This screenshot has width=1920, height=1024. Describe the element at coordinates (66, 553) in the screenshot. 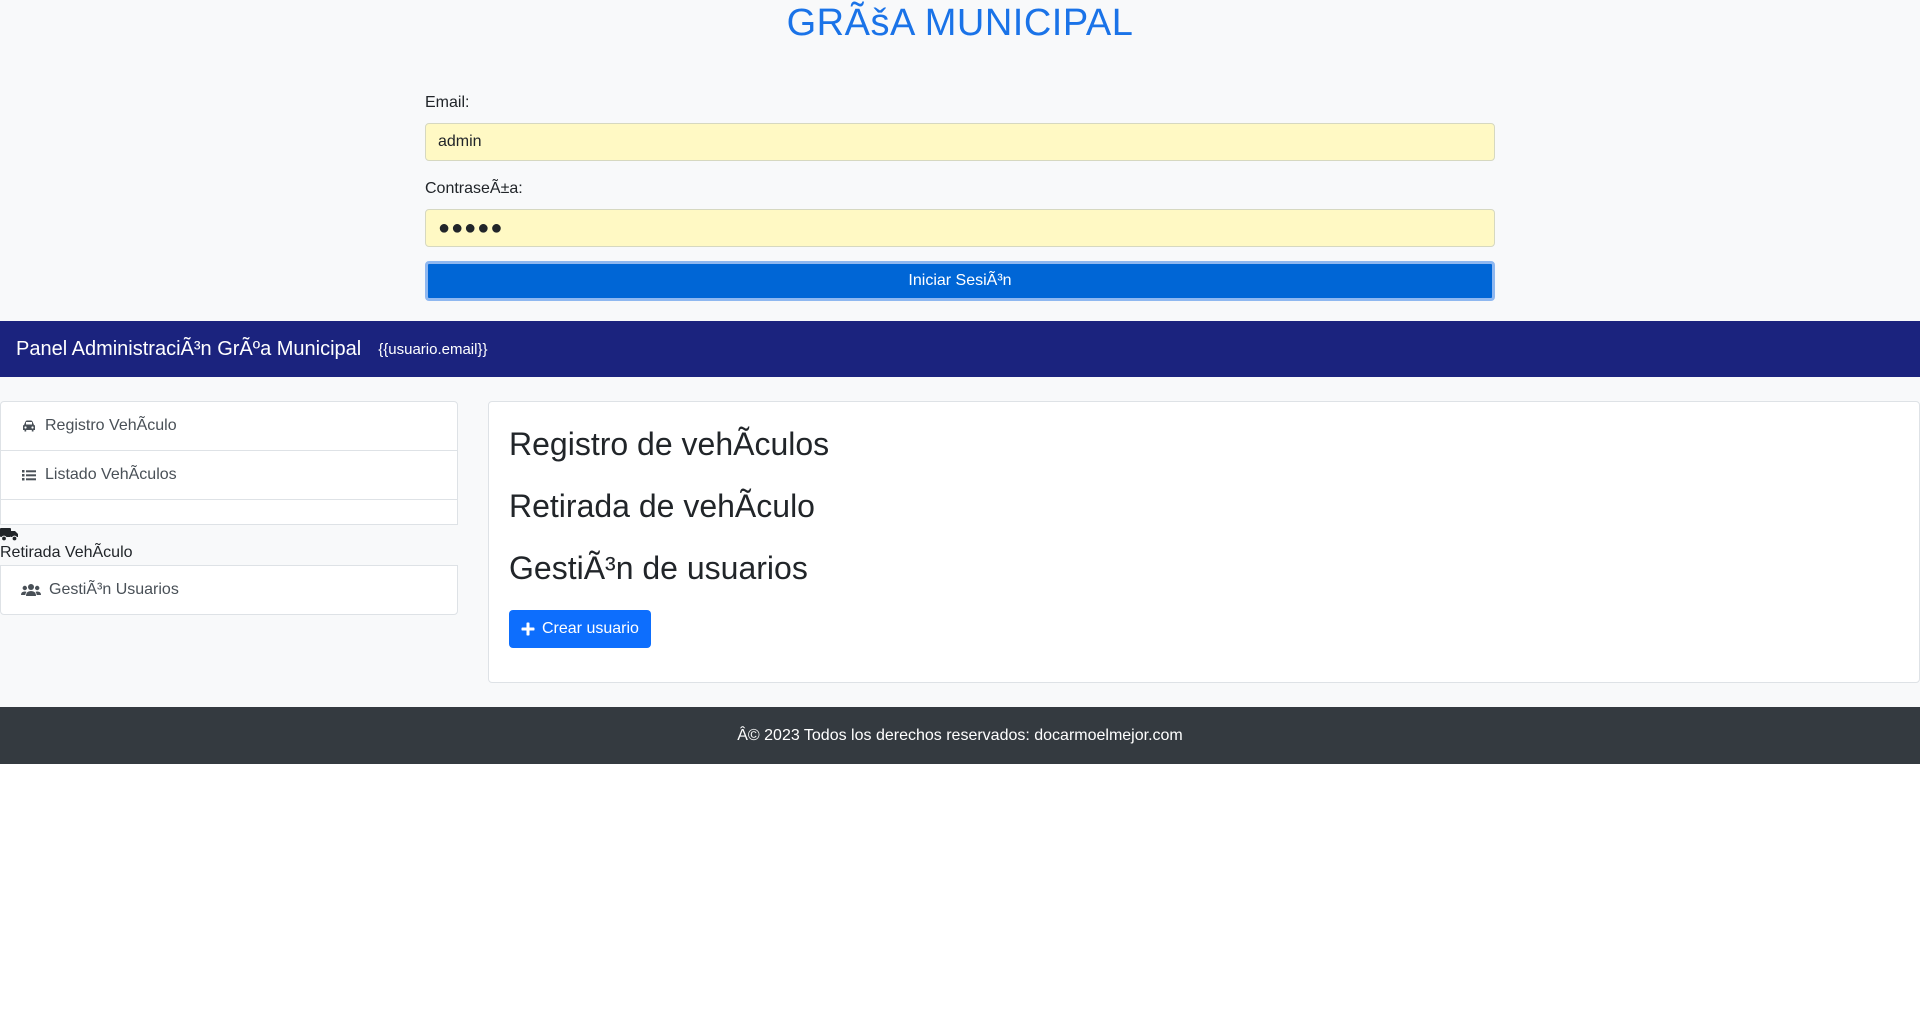

I see `sidebar-item-retirada-vehiculo: Retirada VehÃculo` at that location.